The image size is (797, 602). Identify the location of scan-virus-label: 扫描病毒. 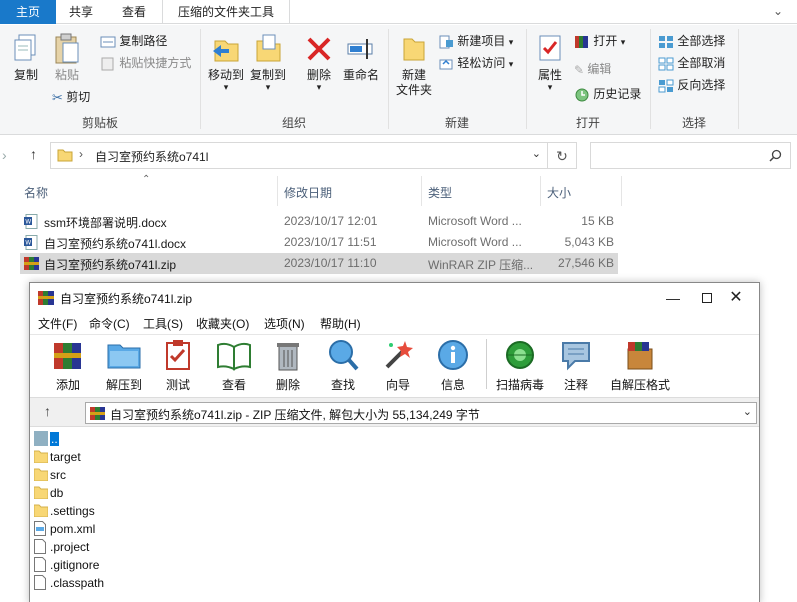
(519, 385).